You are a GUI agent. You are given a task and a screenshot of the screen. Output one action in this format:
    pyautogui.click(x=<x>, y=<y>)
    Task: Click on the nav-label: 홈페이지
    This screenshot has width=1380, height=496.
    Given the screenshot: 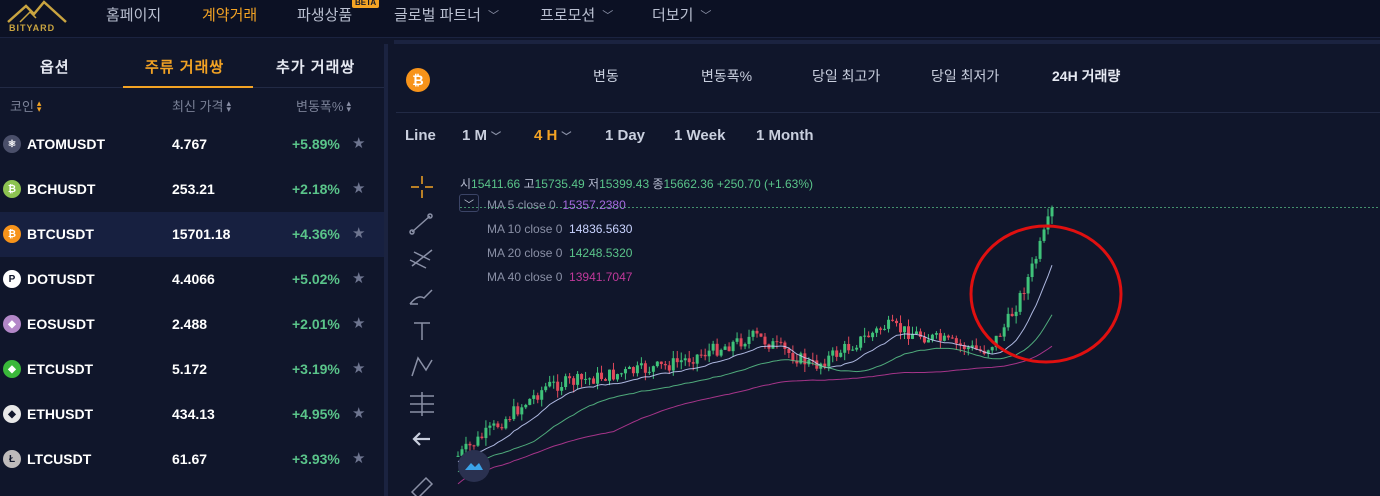 What is the action you would take?
    pyautogui.click(x=134, y=15)
    